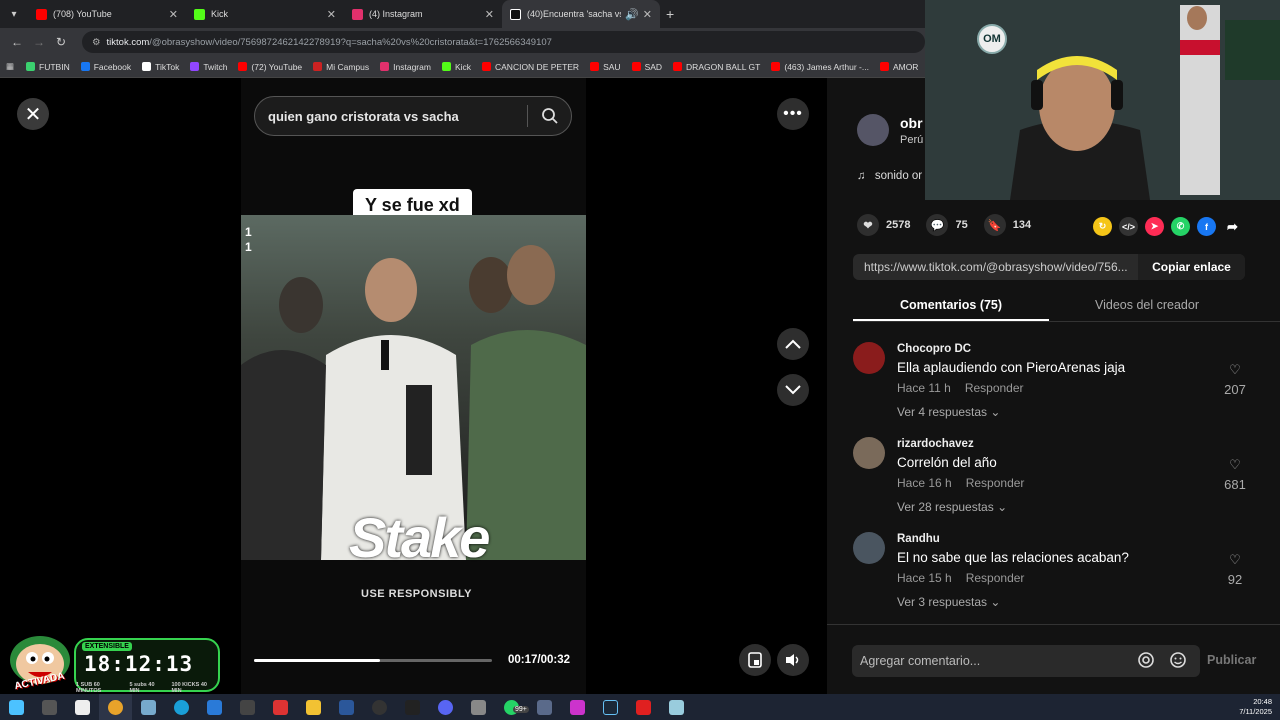  Describe the element at coordinates (948, 602) in the screenshot. I see `view-replies-button: Ver 3 respuestas ⌄` at that location.